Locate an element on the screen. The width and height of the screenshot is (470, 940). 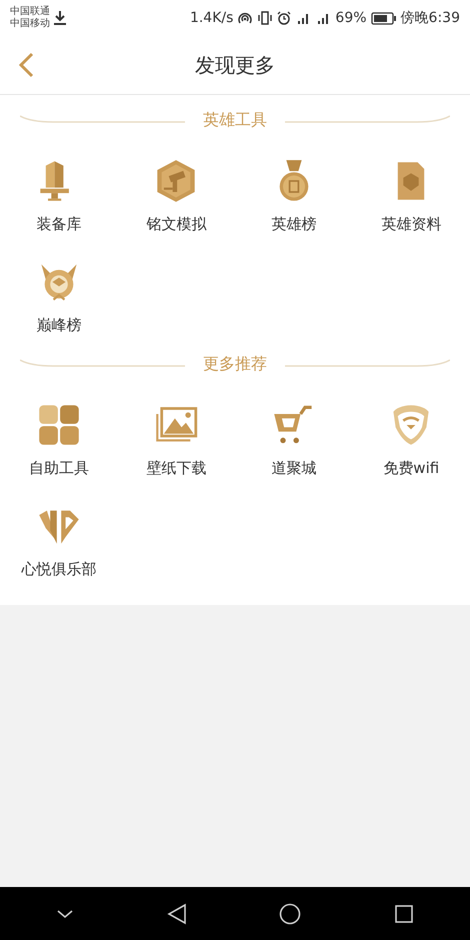
hotspot-icon is located at coordinates (245, 18).